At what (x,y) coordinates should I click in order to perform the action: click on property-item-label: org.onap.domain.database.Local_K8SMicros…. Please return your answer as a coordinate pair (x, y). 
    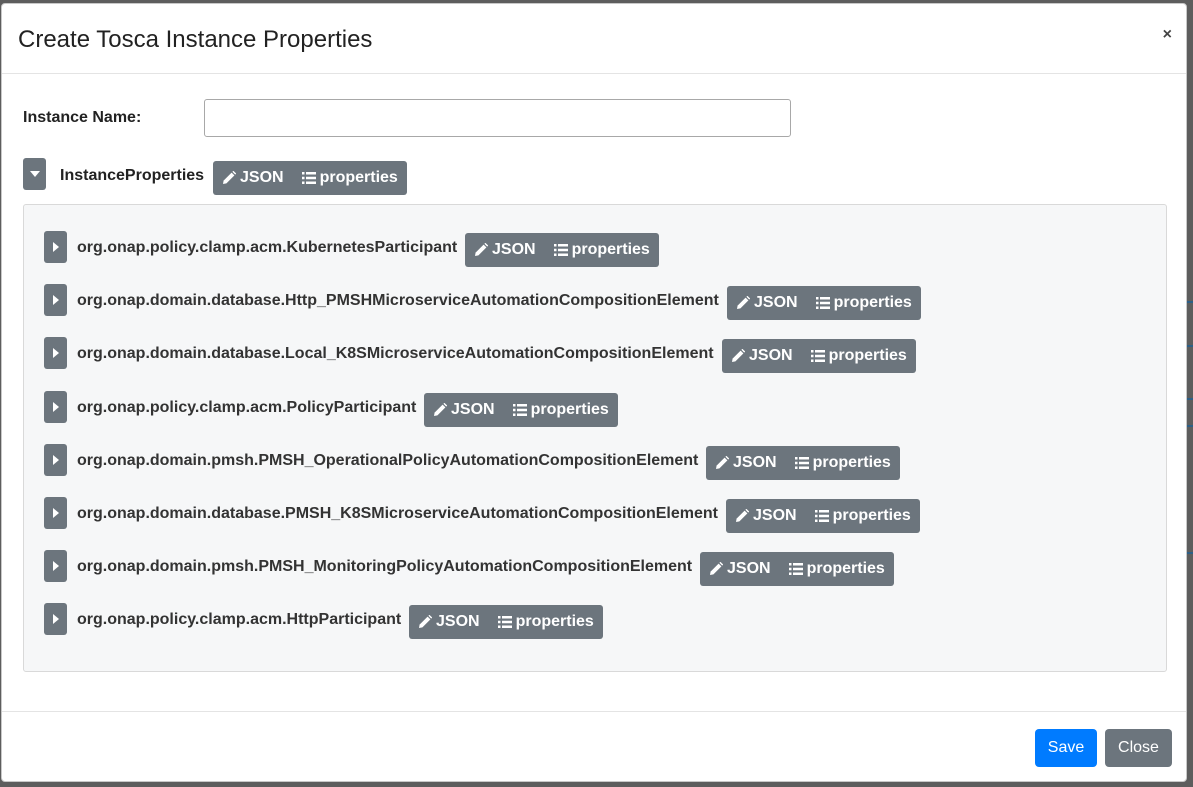
    Looking at the image, I should click on (395, 353).